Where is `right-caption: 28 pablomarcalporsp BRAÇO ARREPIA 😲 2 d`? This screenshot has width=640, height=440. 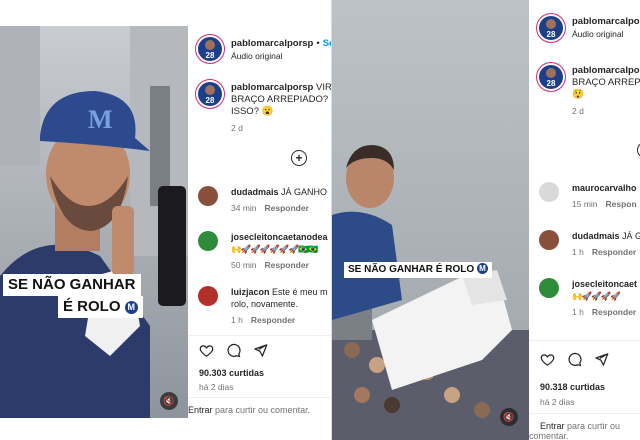
right-caption: 28 pablomarcalporsp BRAÇO ARREPIA 😲 2 d is located at coordinates (589, 91).